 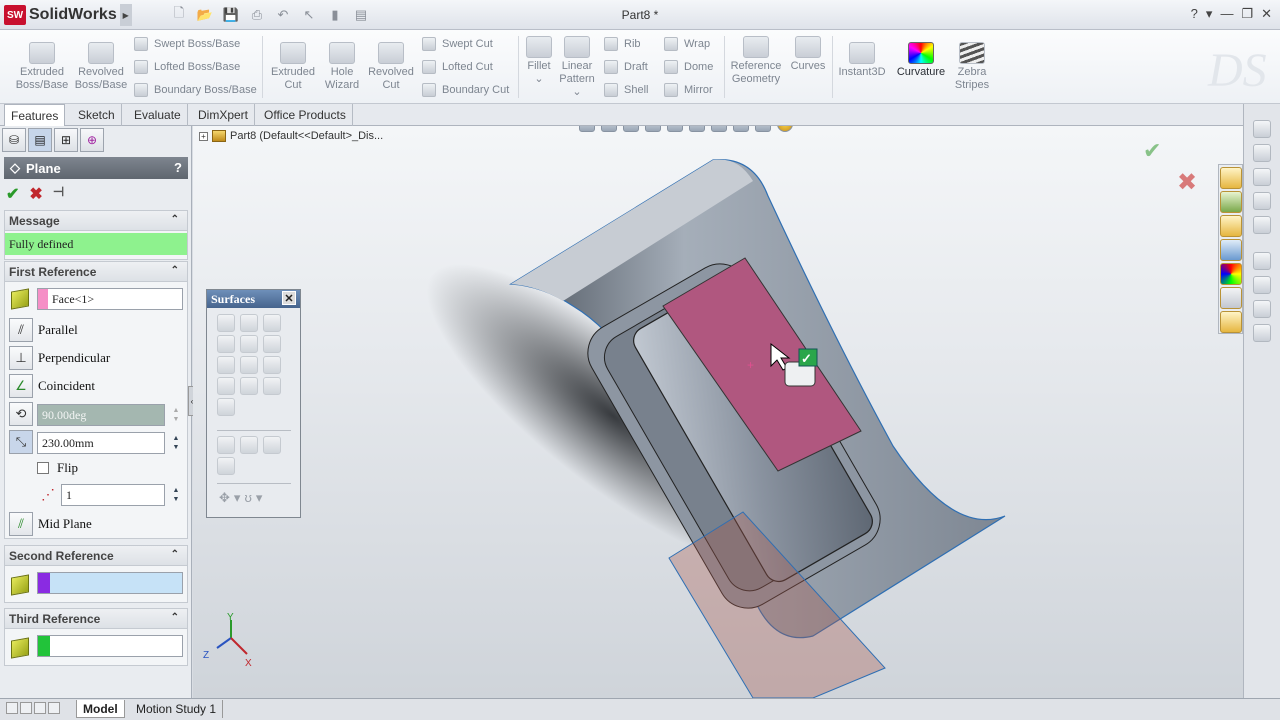 What do you see at coordinates (35, 194) in the screenshot?
I see `cancel-x-icon: ✖` at bounding box center [35, 194].